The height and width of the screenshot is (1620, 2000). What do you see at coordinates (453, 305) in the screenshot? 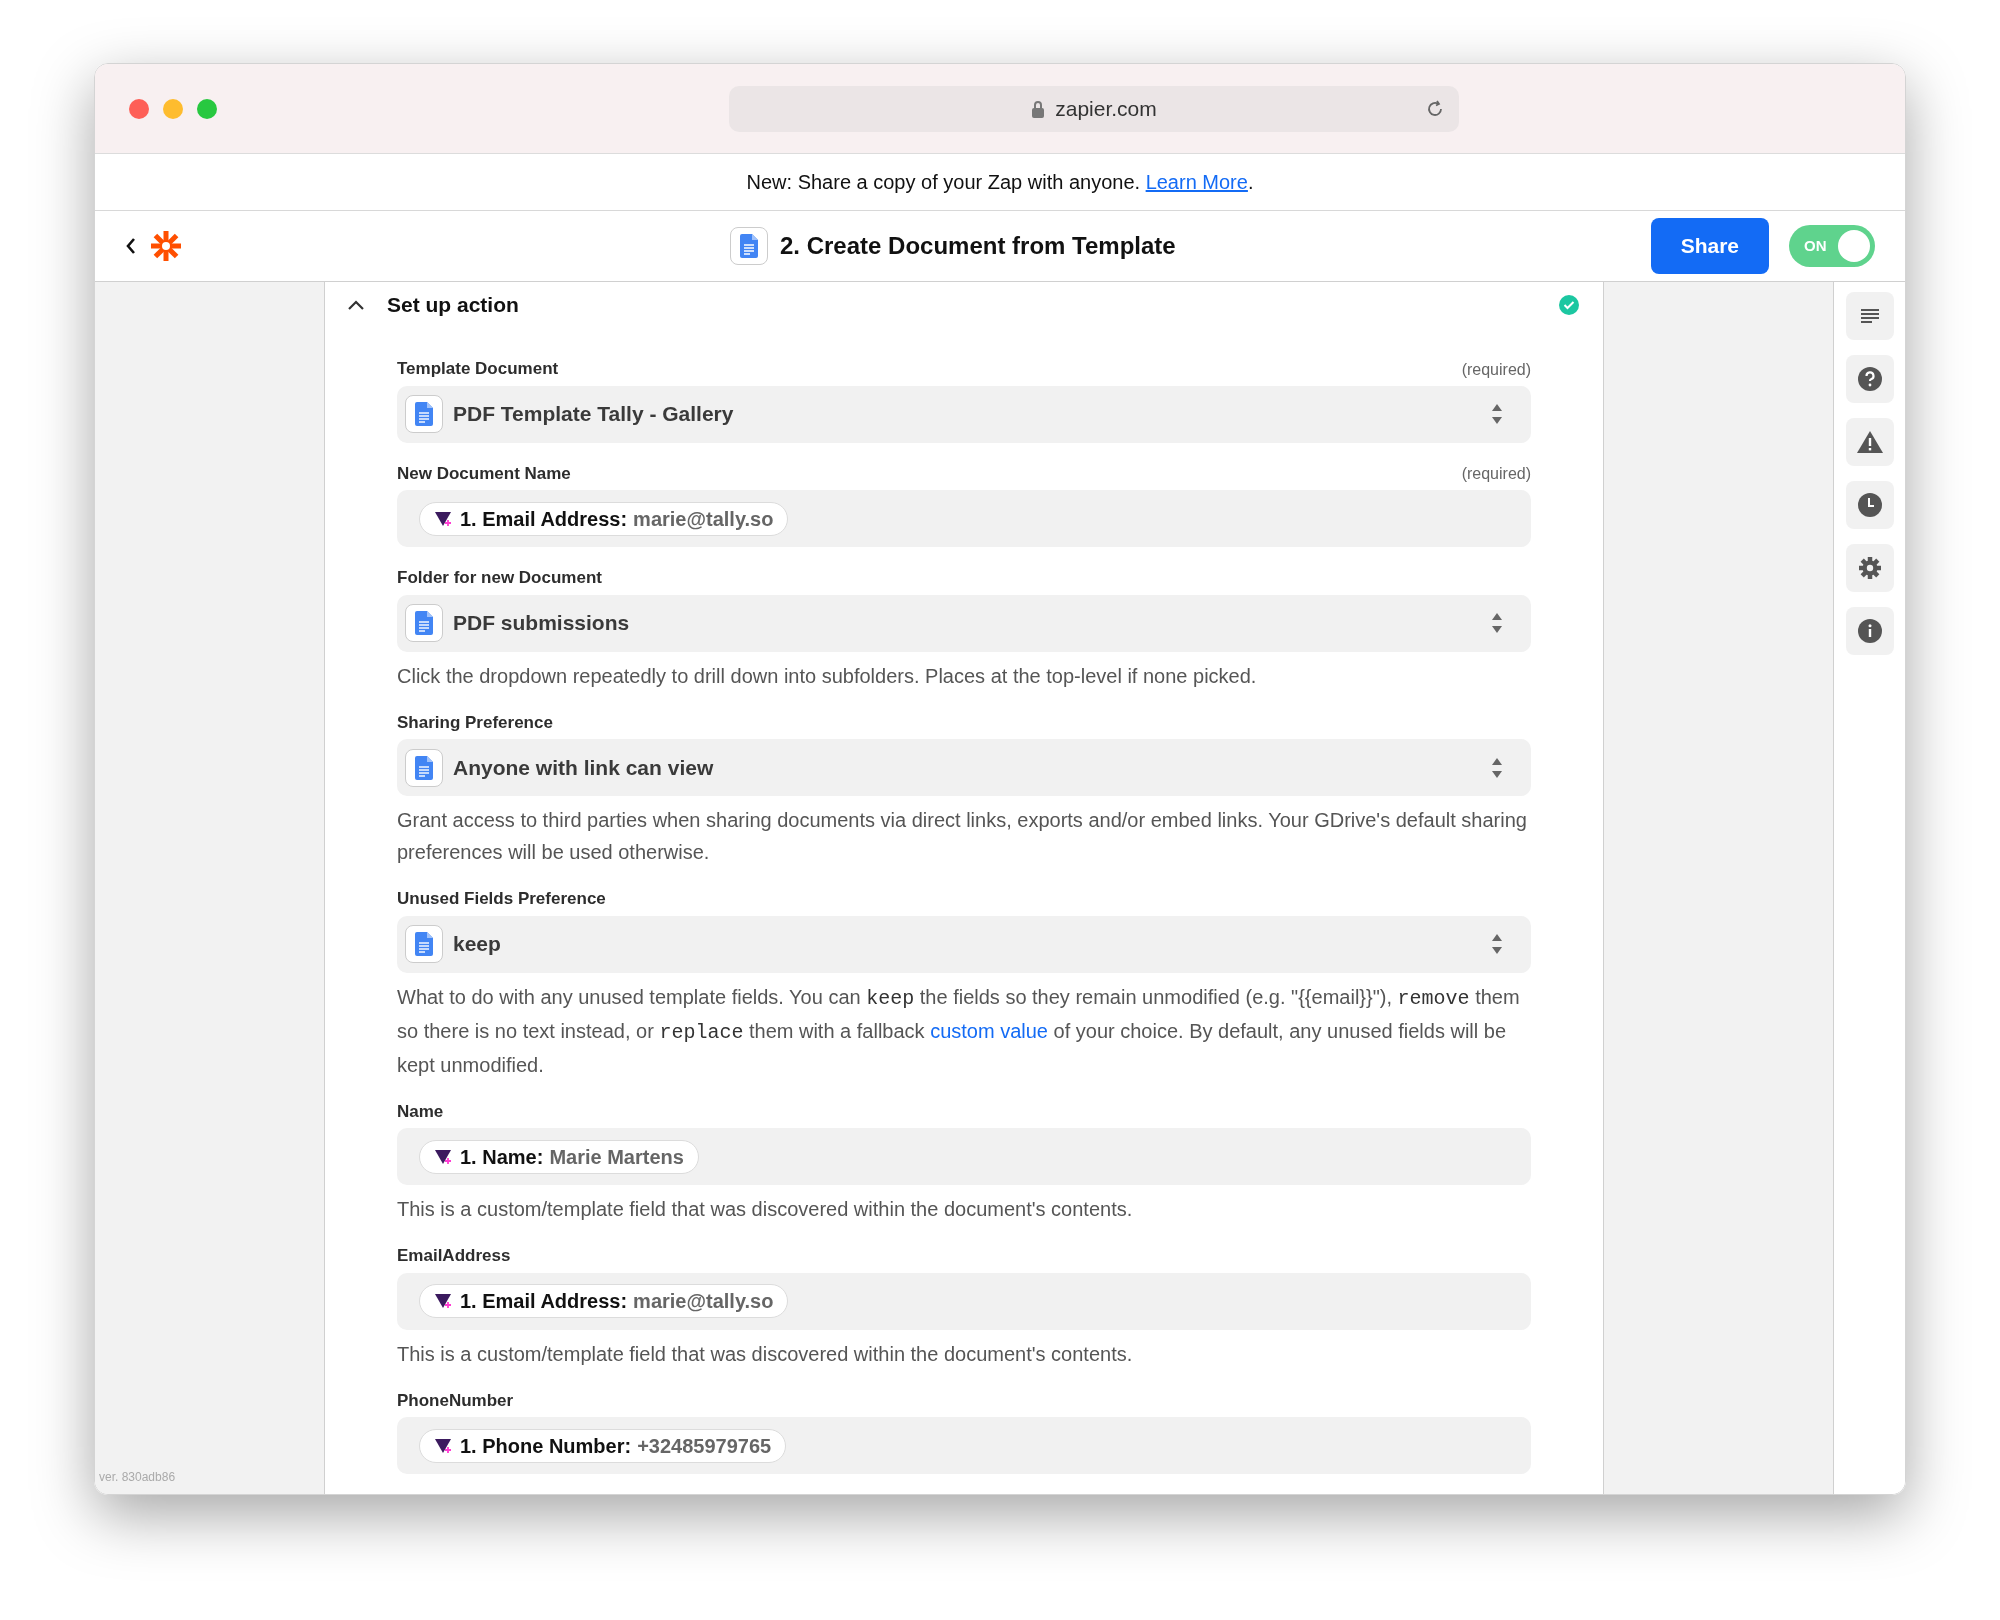
I see `section-title: Set up action` at bounding box center [453, 305].